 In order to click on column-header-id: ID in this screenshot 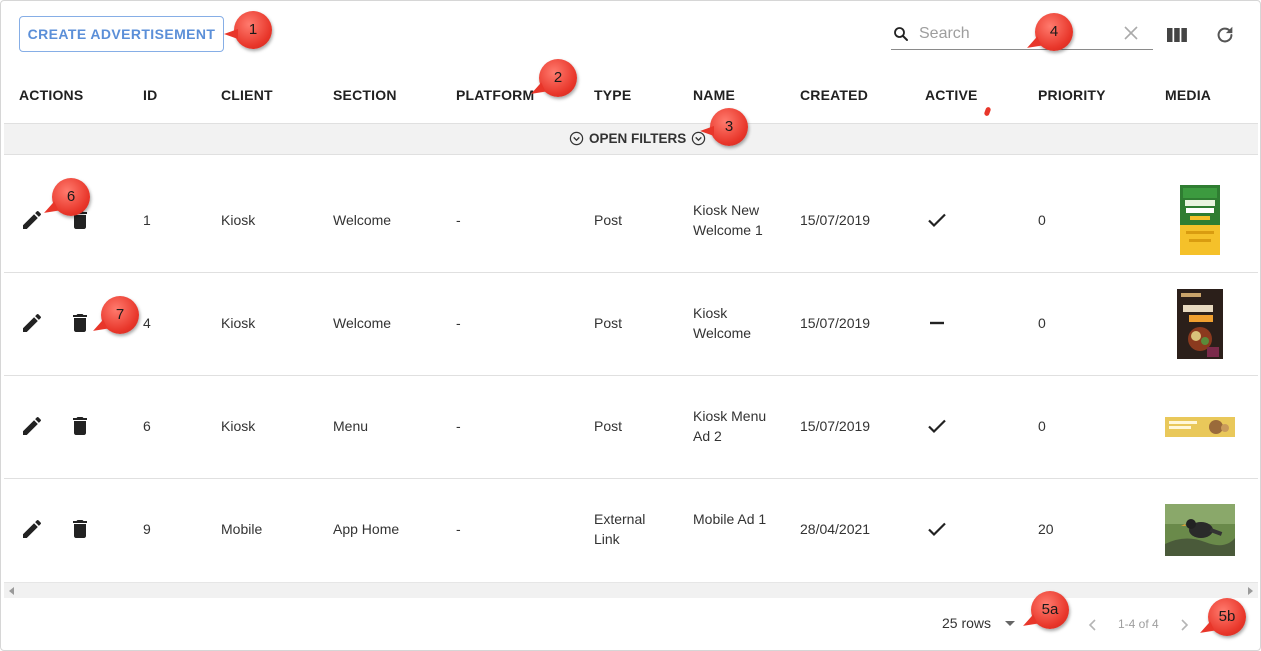, I will do `click(150, 95)`.